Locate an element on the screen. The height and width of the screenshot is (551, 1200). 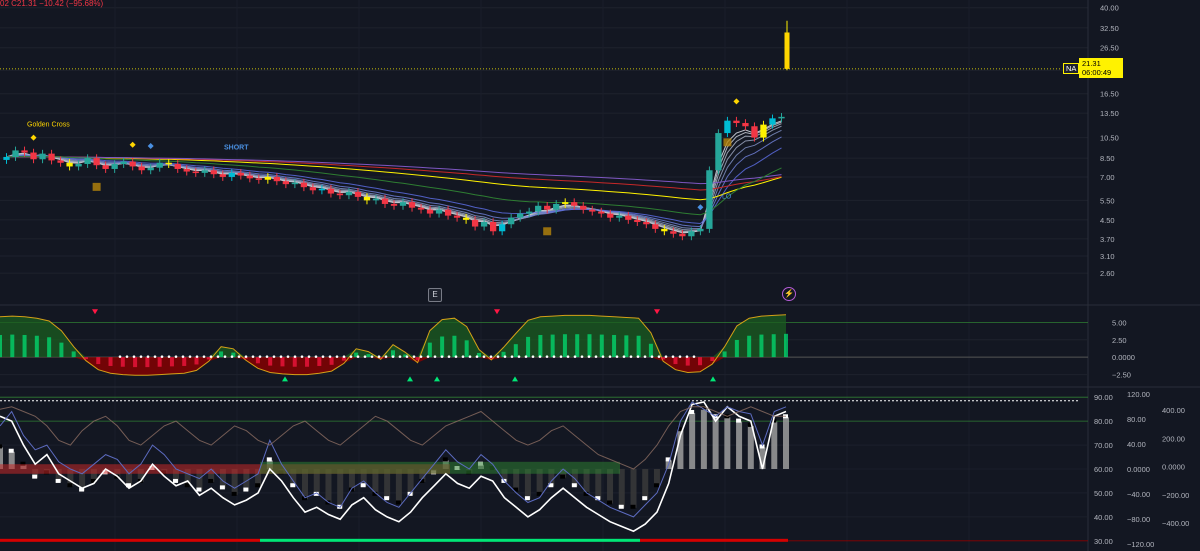
osc2-tick-label: 60.00 is located at coordinates (1103, 469).